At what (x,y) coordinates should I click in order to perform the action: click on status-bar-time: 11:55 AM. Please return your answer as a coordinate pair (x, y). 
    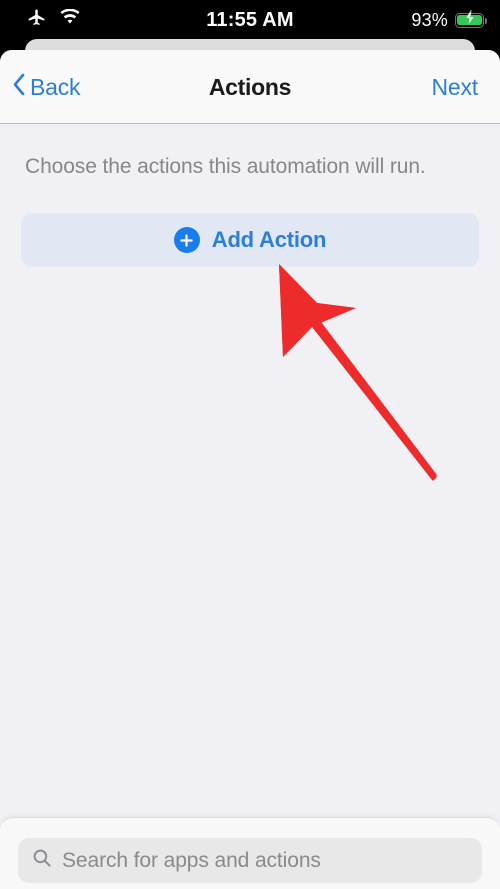
    Looking at the image, I should click on (250, 19).